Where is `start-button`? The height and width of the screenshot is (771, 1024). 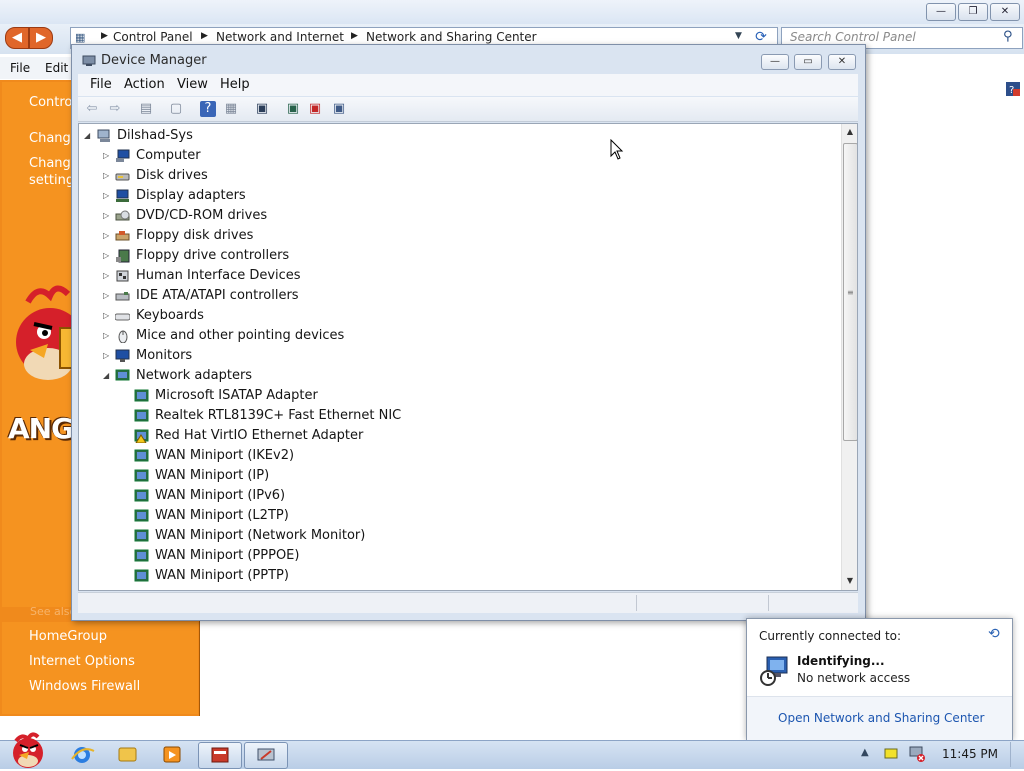 start-button is located at coordinates (26, 750).